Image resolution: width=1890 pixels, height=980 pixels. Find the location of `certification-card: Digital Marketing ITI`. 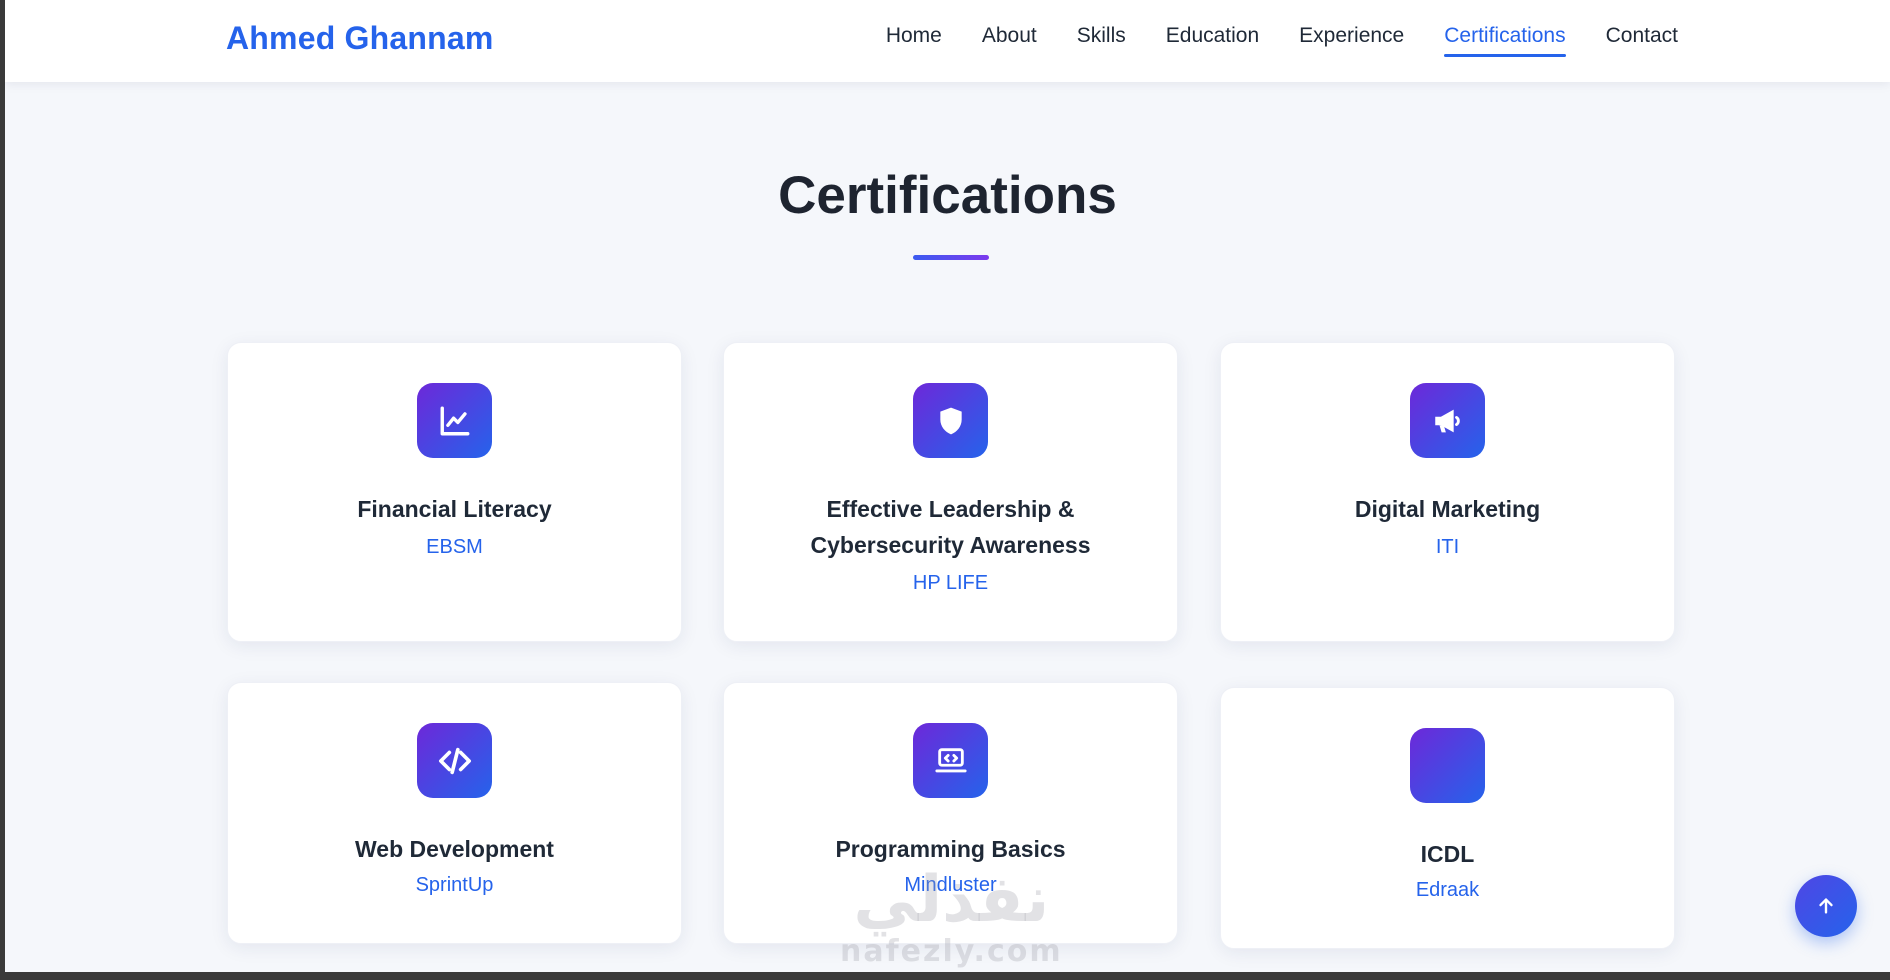

certification-card: Digital Marketing ITI is located at coordinates (1447, 492).